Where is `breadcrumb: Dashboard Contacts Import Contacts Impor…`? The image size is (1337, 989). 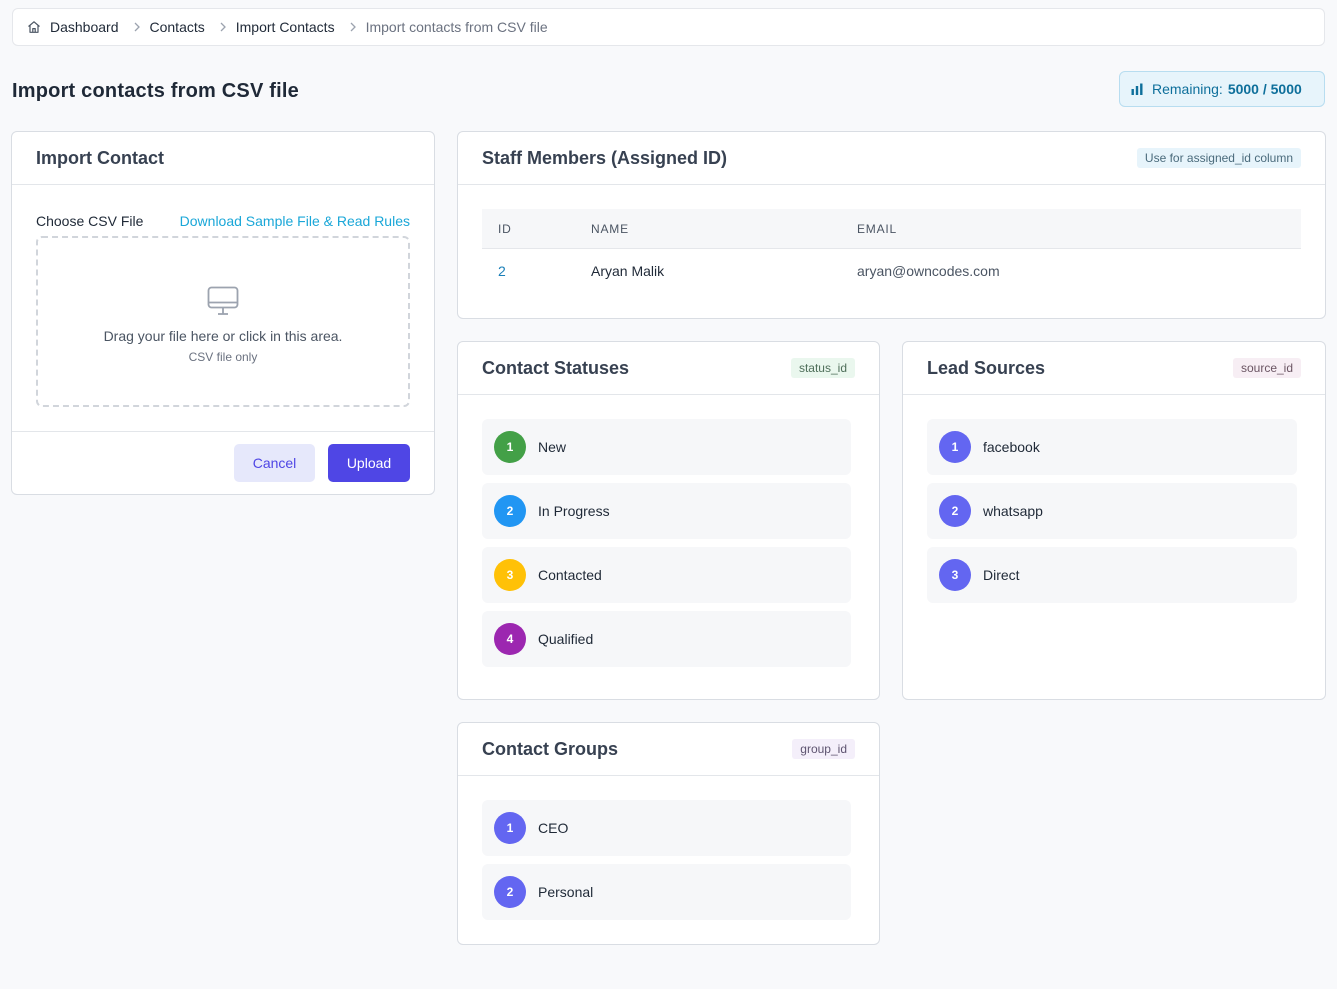 breadcrumb: Dashboard Contacts Import Contacts Impor… is located at coordinates (668, 27).